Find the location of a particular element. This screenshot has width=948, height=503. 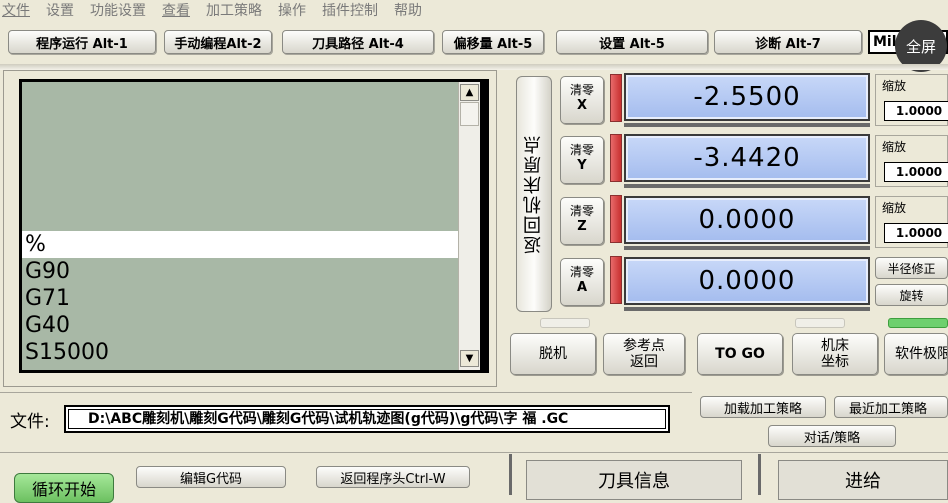

x-dro-track is located at coordinates (747, 125).